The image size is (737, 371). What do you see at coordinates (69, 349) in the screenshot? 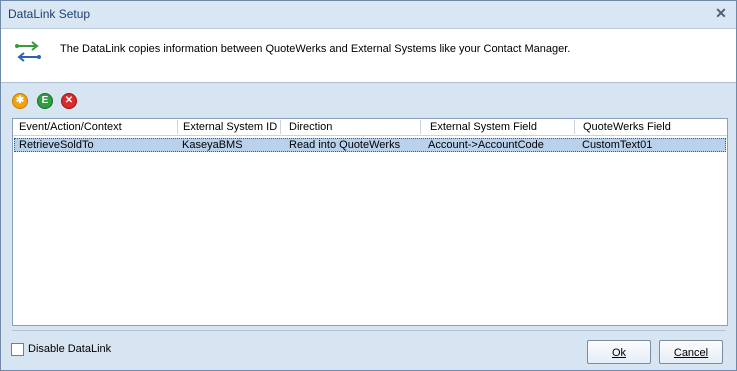
I see `disable-datalink-label: Disable DataLink` at bounding box center [69, 349].